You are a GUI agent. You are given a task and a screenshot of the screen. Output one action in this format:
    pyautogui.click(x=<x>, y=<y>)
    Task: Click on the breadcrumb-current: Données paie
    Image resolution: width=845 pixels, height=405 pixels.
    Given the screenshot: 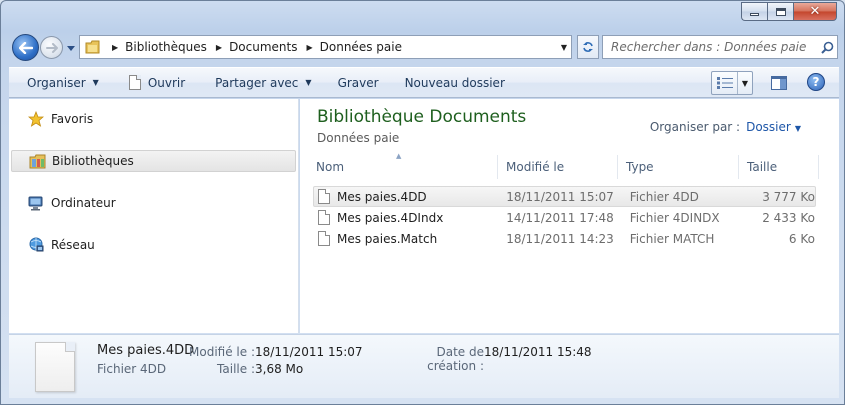 What is the action you would take?
    pyautogui.click(x=361, y=47)
    